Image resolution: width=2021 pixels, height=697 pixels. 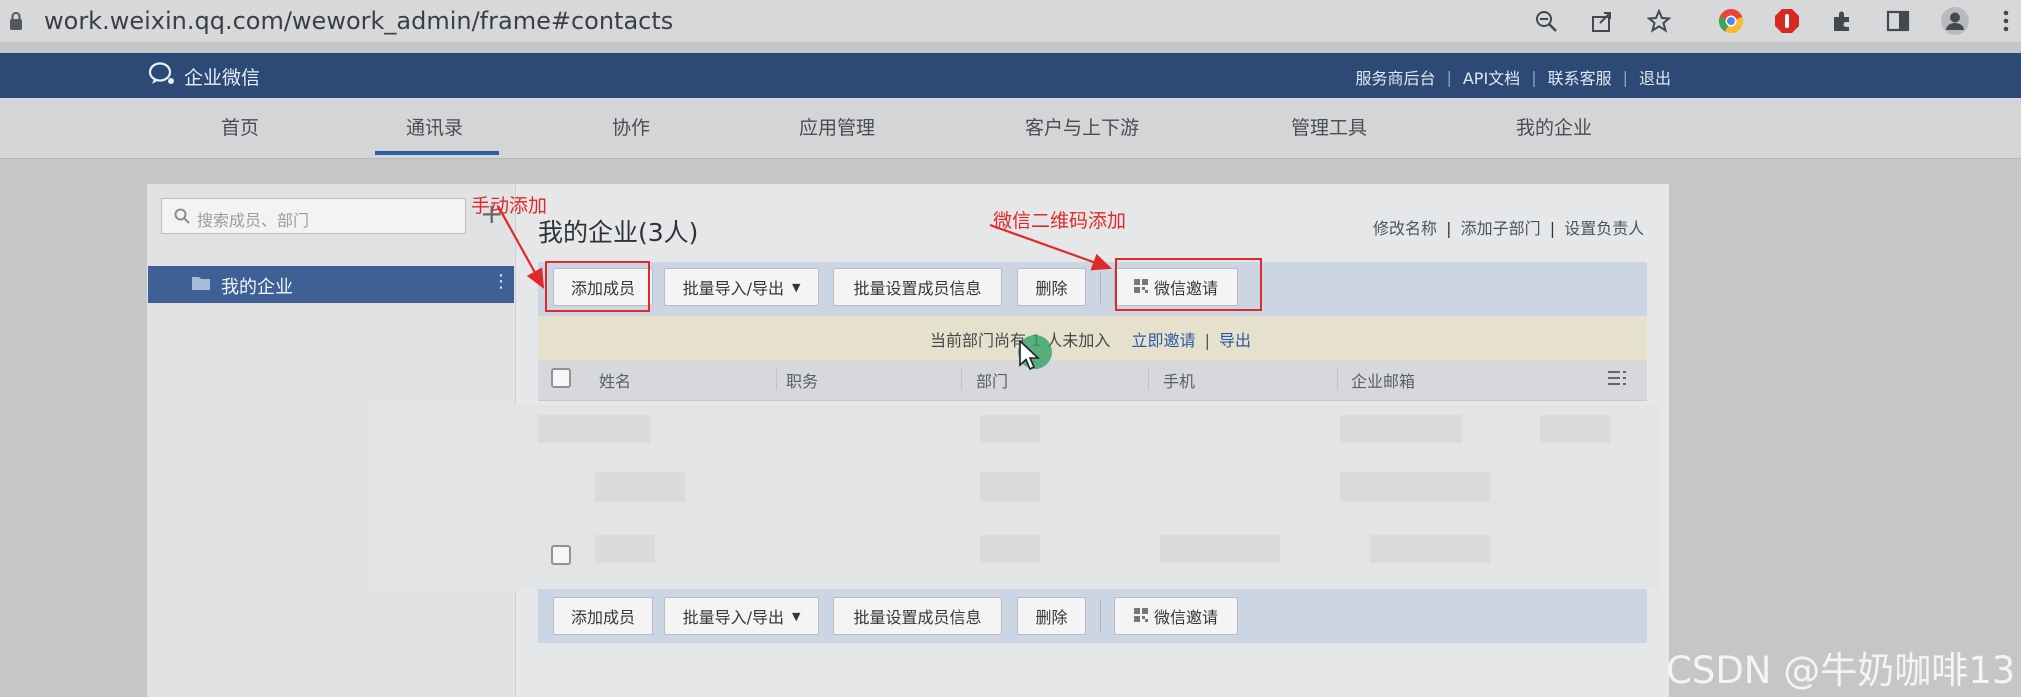 What do you see at coordinates (1841, 670) in the screenshot?
I see `watermark: CSDN @牛奶咖啡13` at bounding box center [1841, 670].